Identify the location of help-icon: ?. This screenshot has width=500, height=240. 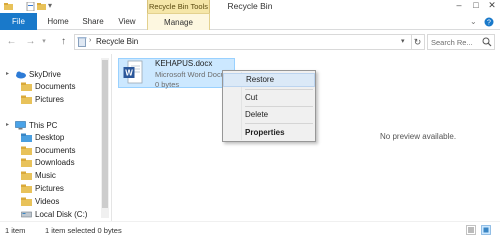
(489, 22).